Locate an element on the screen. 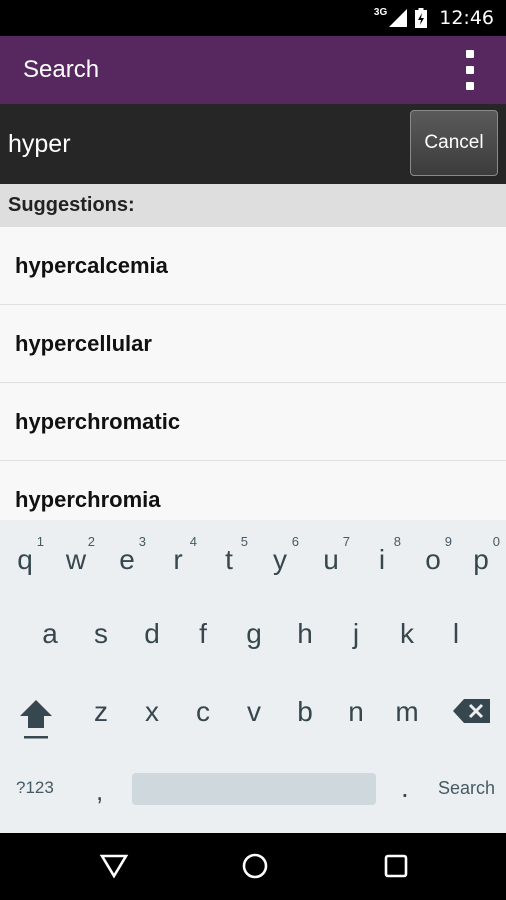 This screenshot has width=506, height=900. key-y: 6 y is located at coordinates (280, 564).